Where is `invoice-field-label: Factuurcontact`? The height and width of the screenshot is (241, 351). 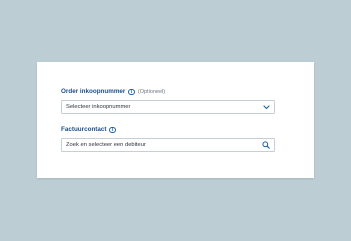 invoice-field-label: Factuurcontact is located at coordinates (84, 129).